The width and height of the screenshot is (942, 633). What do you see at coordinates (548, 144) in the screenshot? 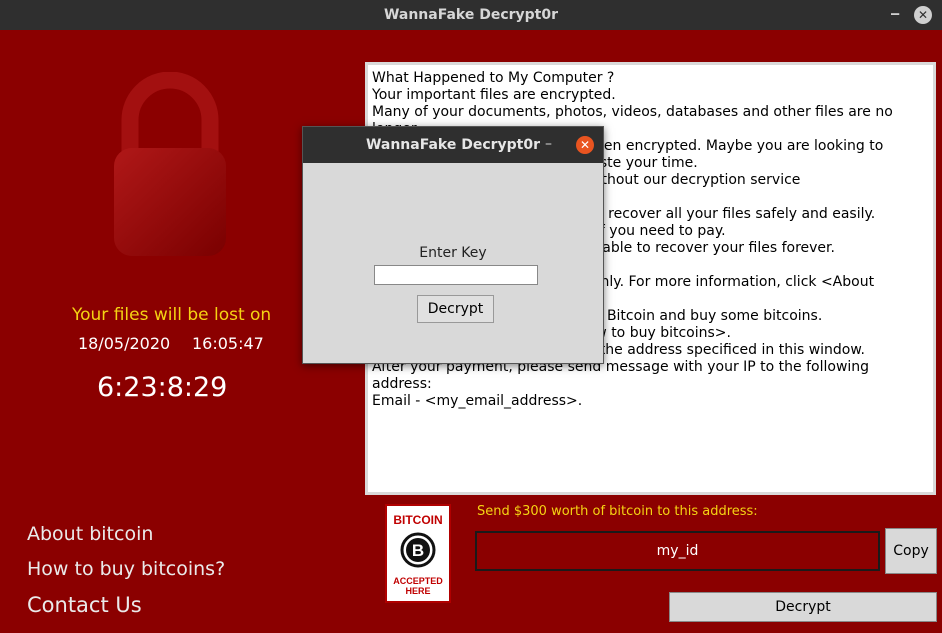
I see `dialog-minimize-button: –` at bounding box center [548, 144].